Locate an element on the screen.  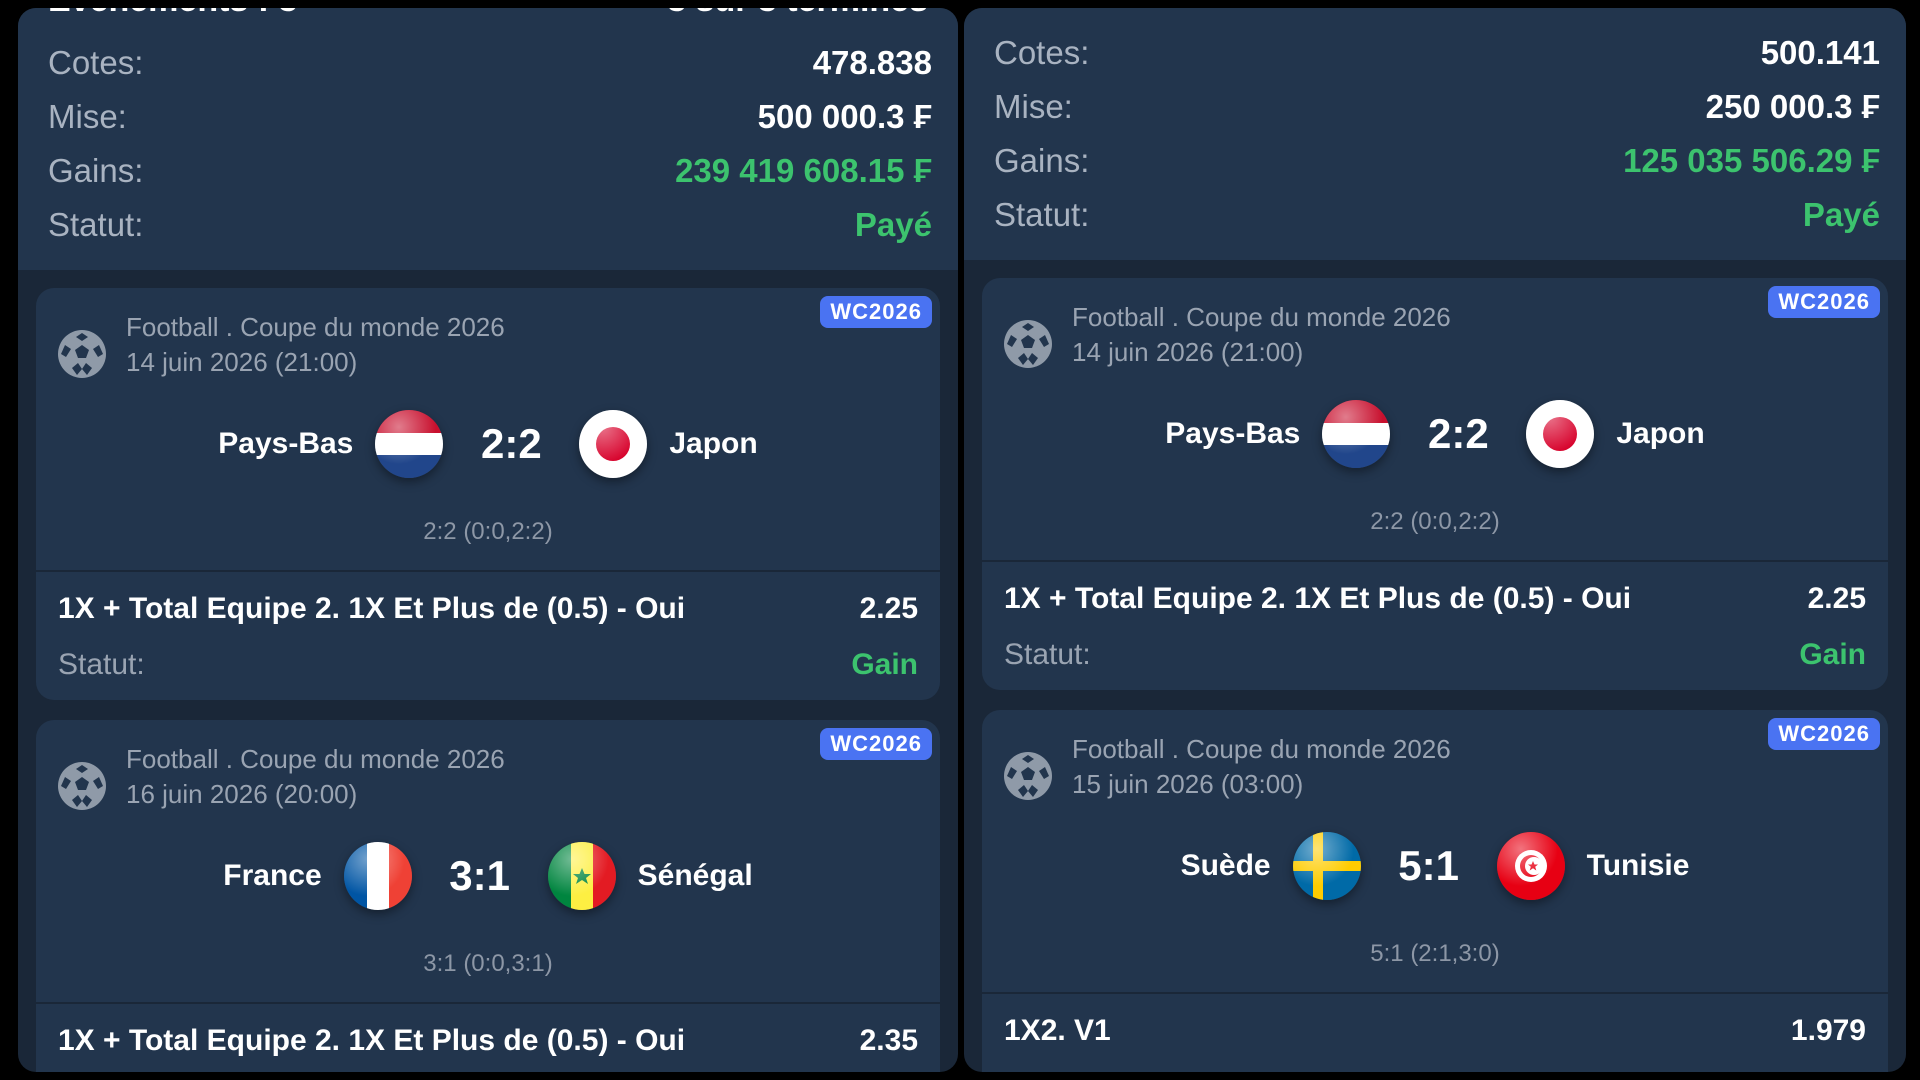
summary-label: Mise: is located at coordinates (87, 116).